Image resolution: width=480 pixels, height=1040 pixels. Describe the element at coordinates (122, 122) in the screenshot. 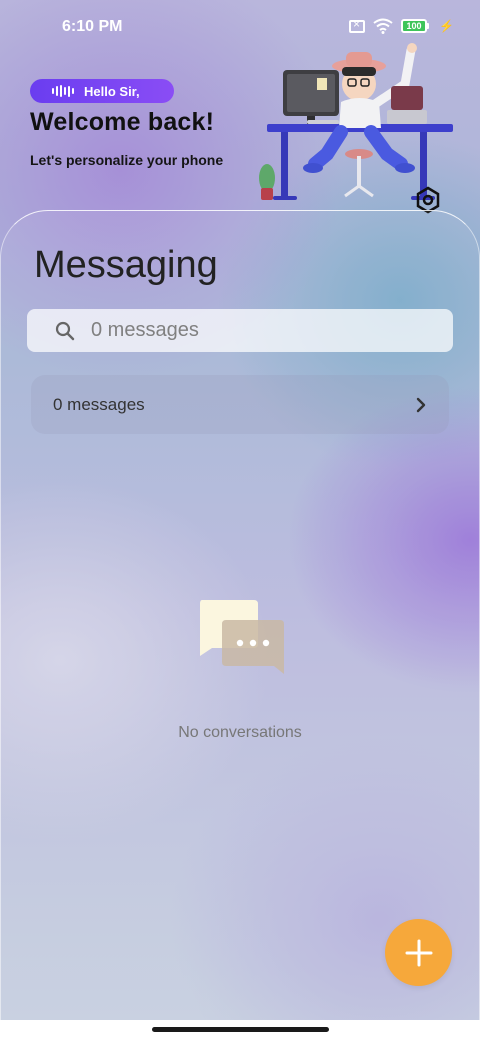

I see `welcome-title: Welcome back!` at that location.